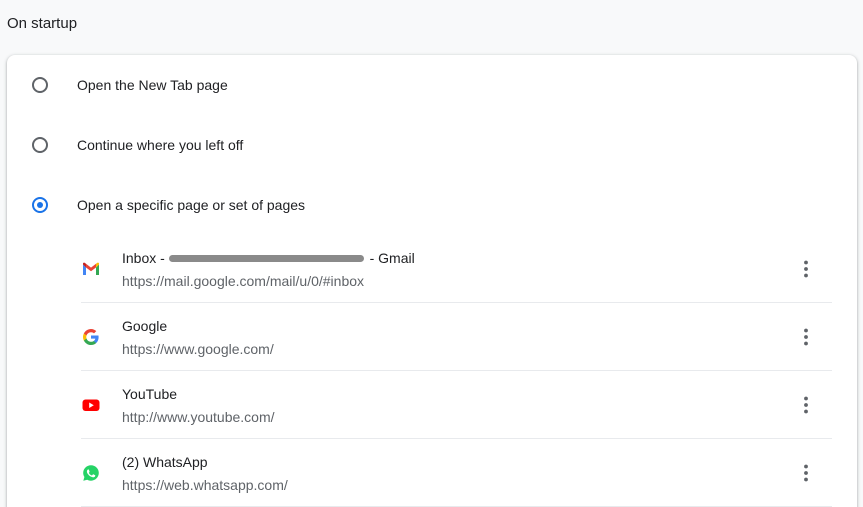 The image size is (863, 507). I want to click on gmail-icon, so click(91, 268).